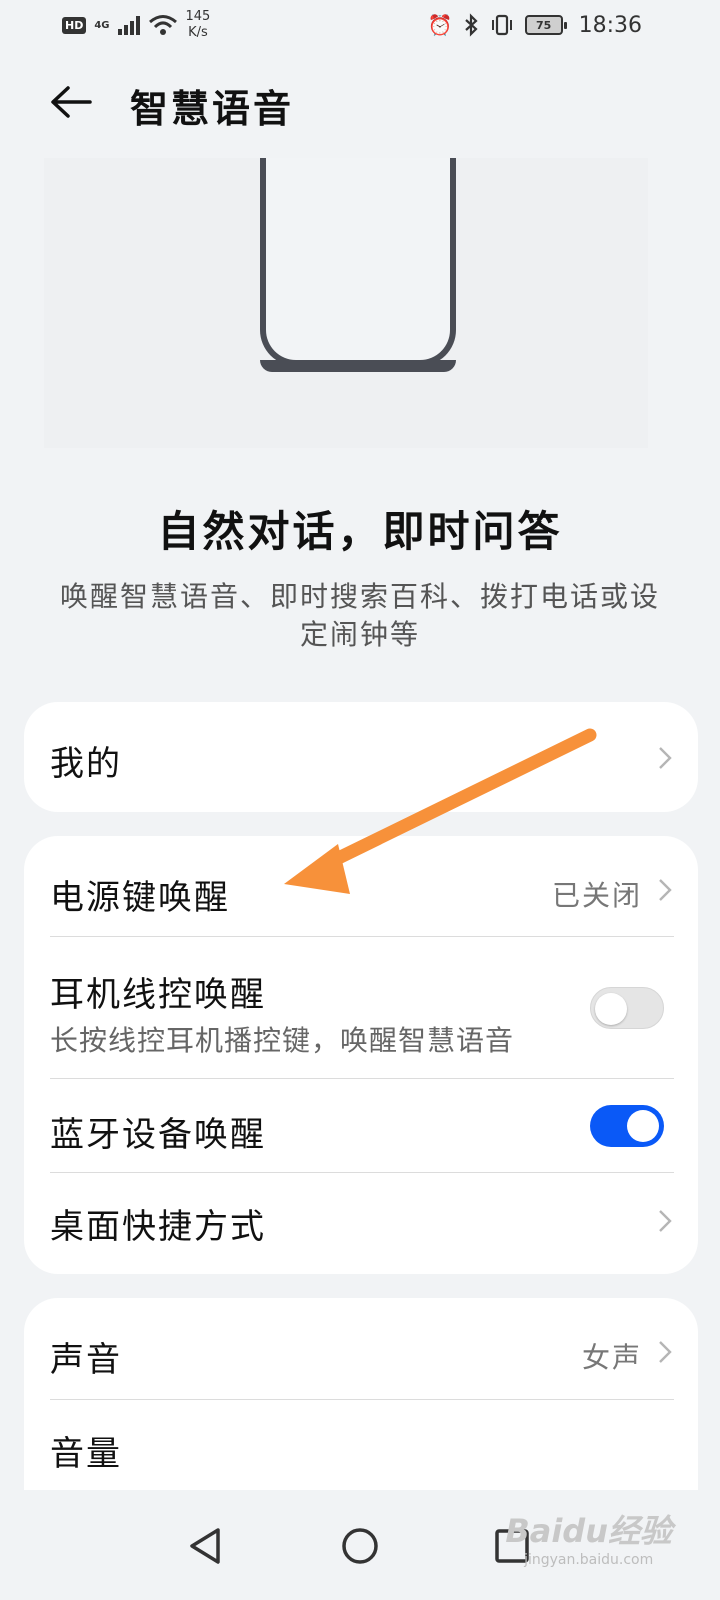 Image resolution: width=720 pixels, height=1600 pixels. I want to click on sound-value: 女声, so click(611, 1357).